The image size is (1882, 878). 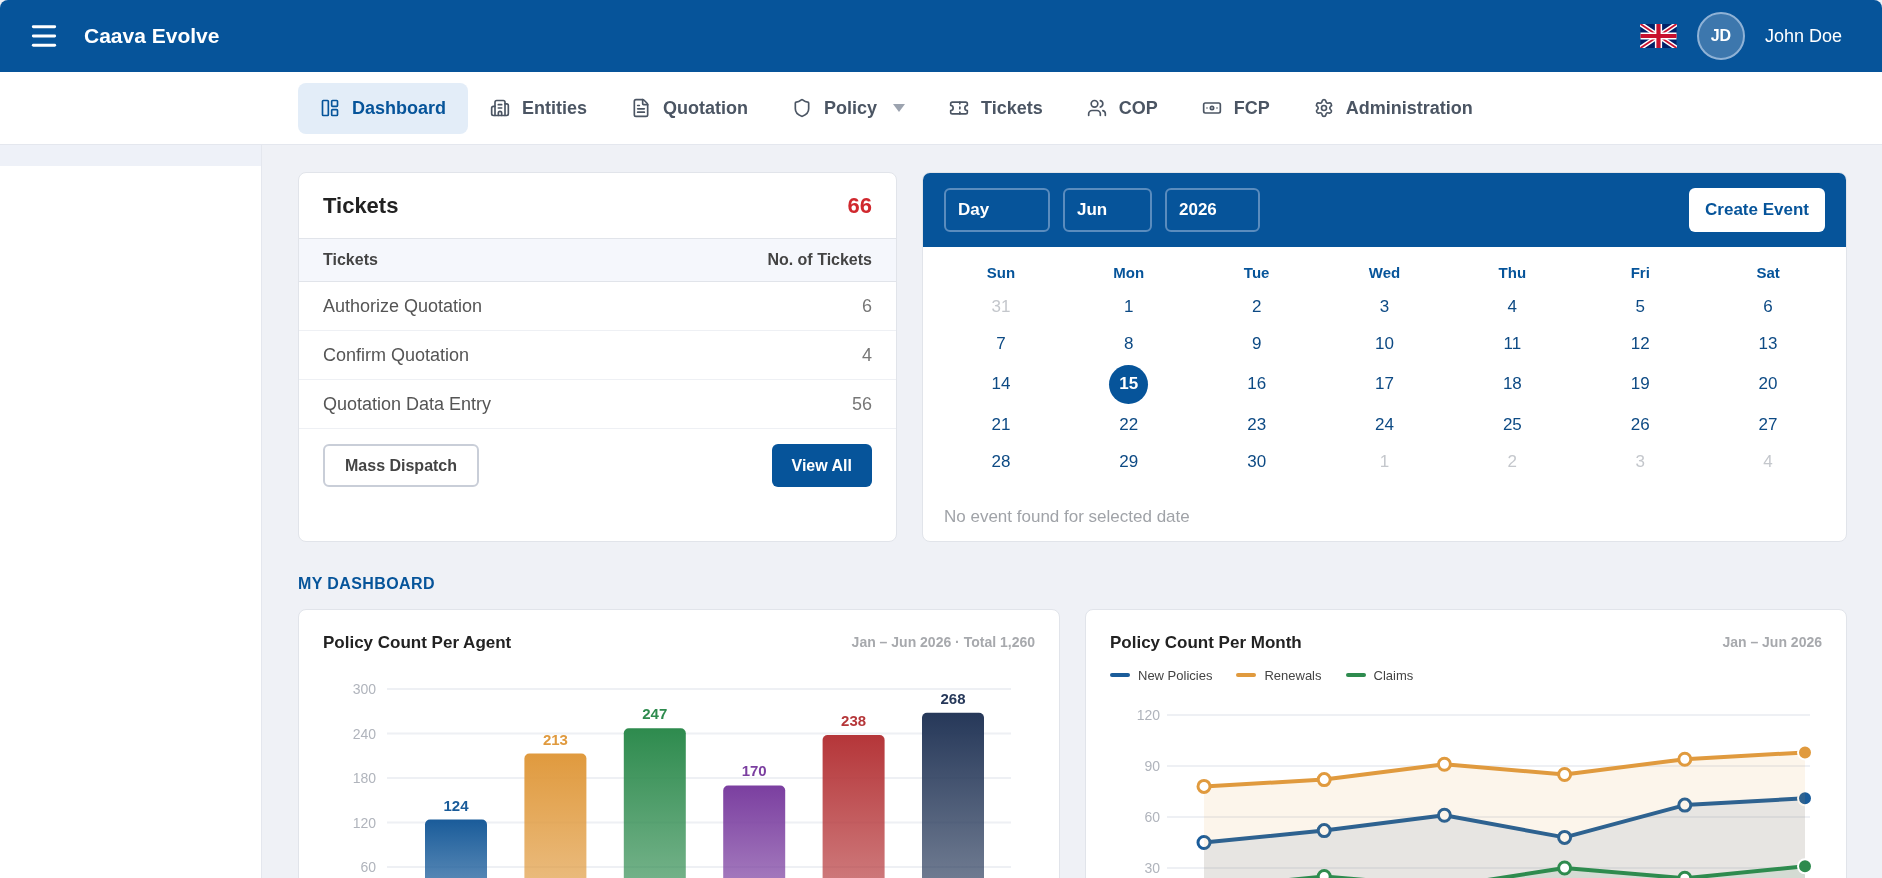 What do you see at coordinates (330, 108) in the screenshot?
I see `layout-icon` at bounding box center [330, 108].